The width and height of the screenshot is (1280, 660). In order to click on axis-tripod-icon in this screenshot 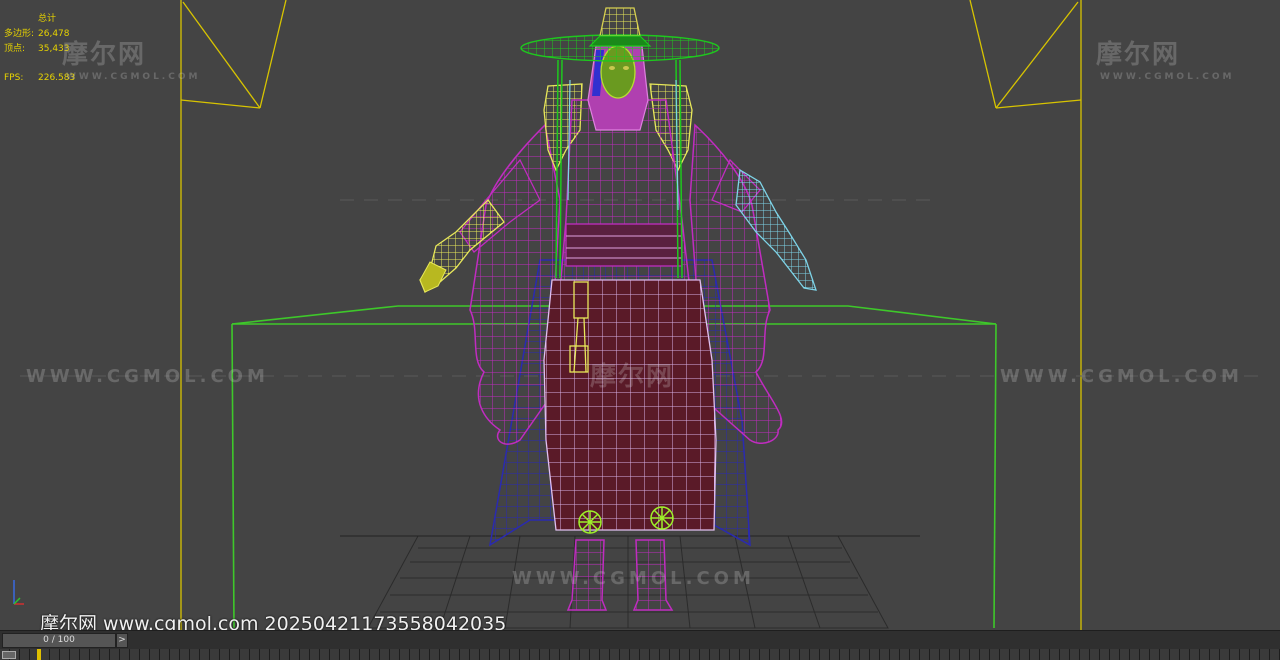, I will do `click(18, 592)`.